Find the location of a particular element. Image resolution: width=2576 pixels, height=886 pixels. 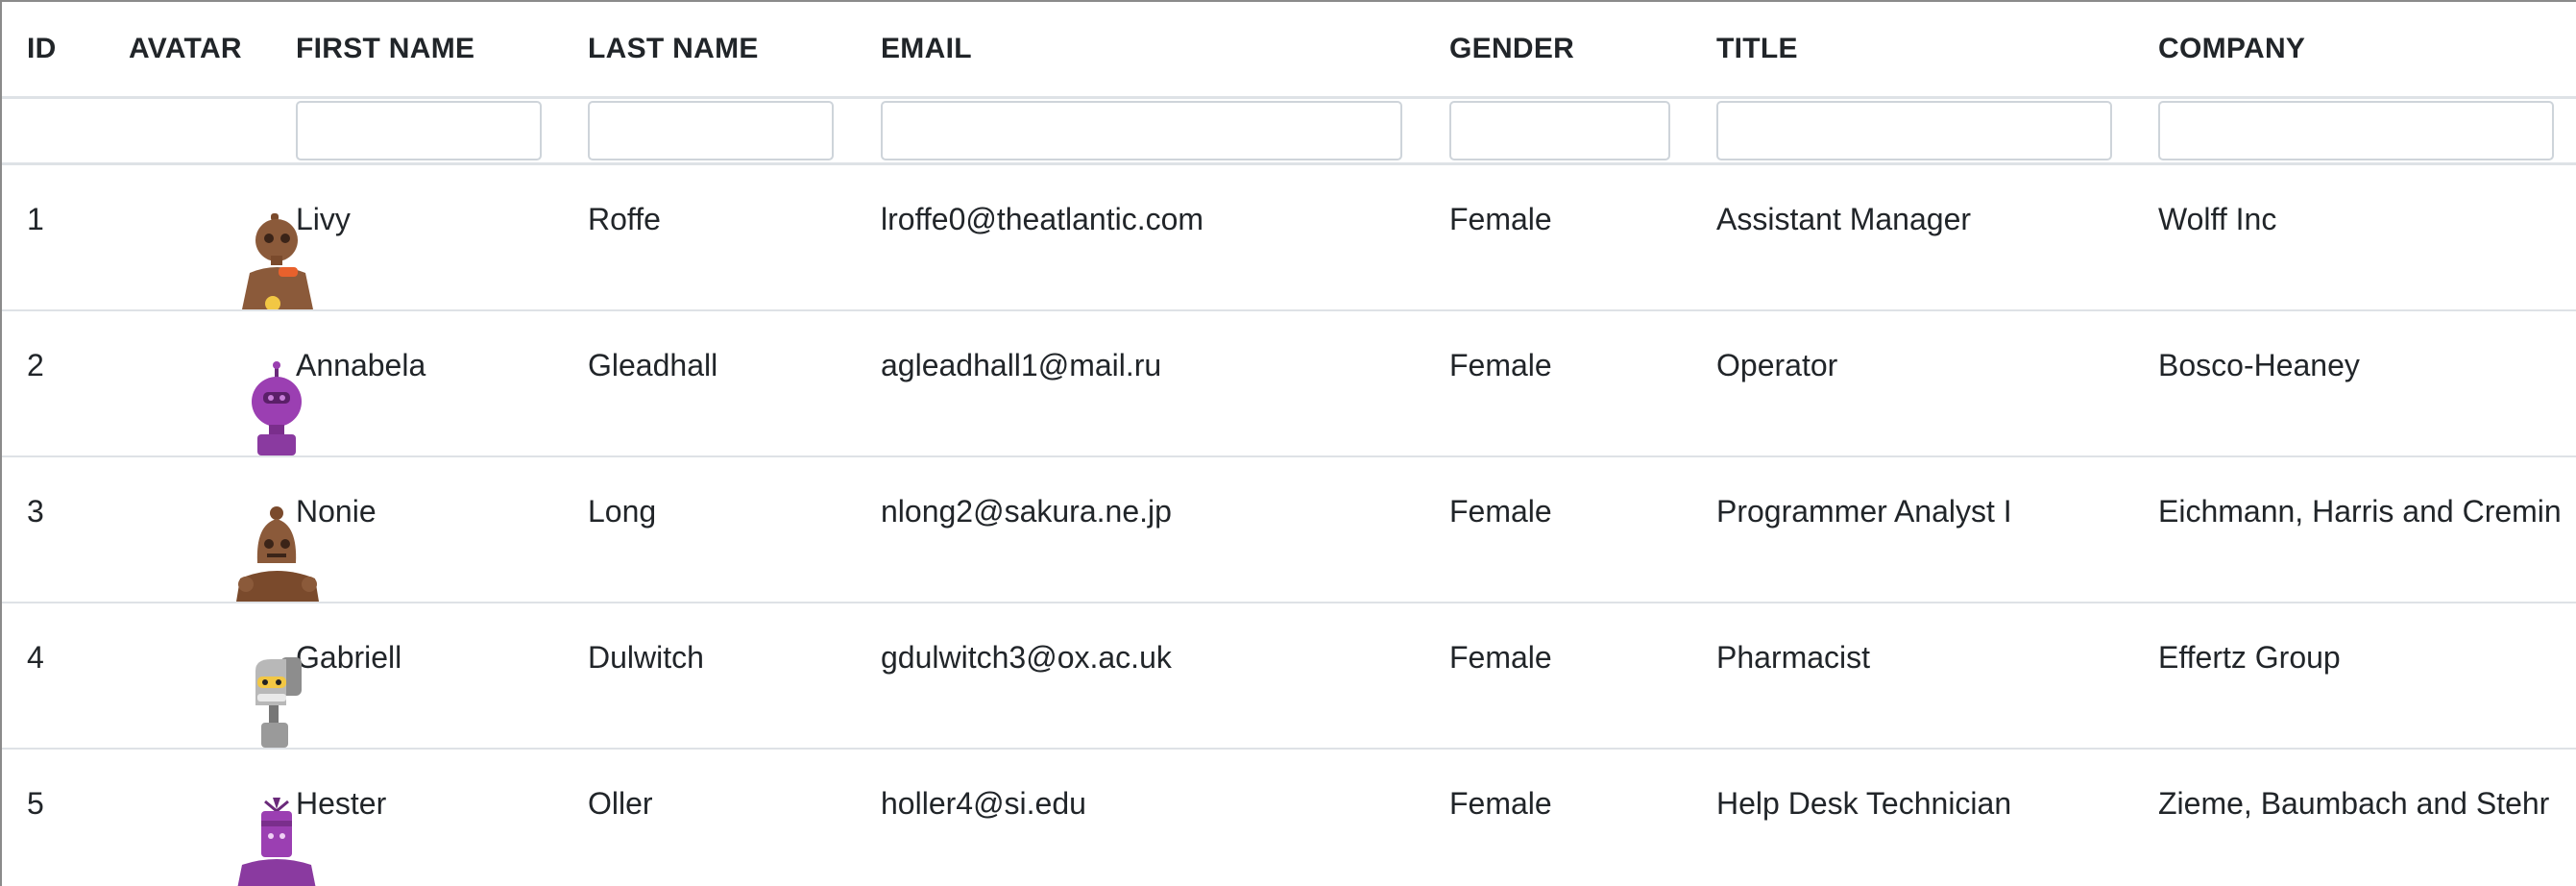

column-header-last-name: LAST NAME is located at coordinates (709, 51).